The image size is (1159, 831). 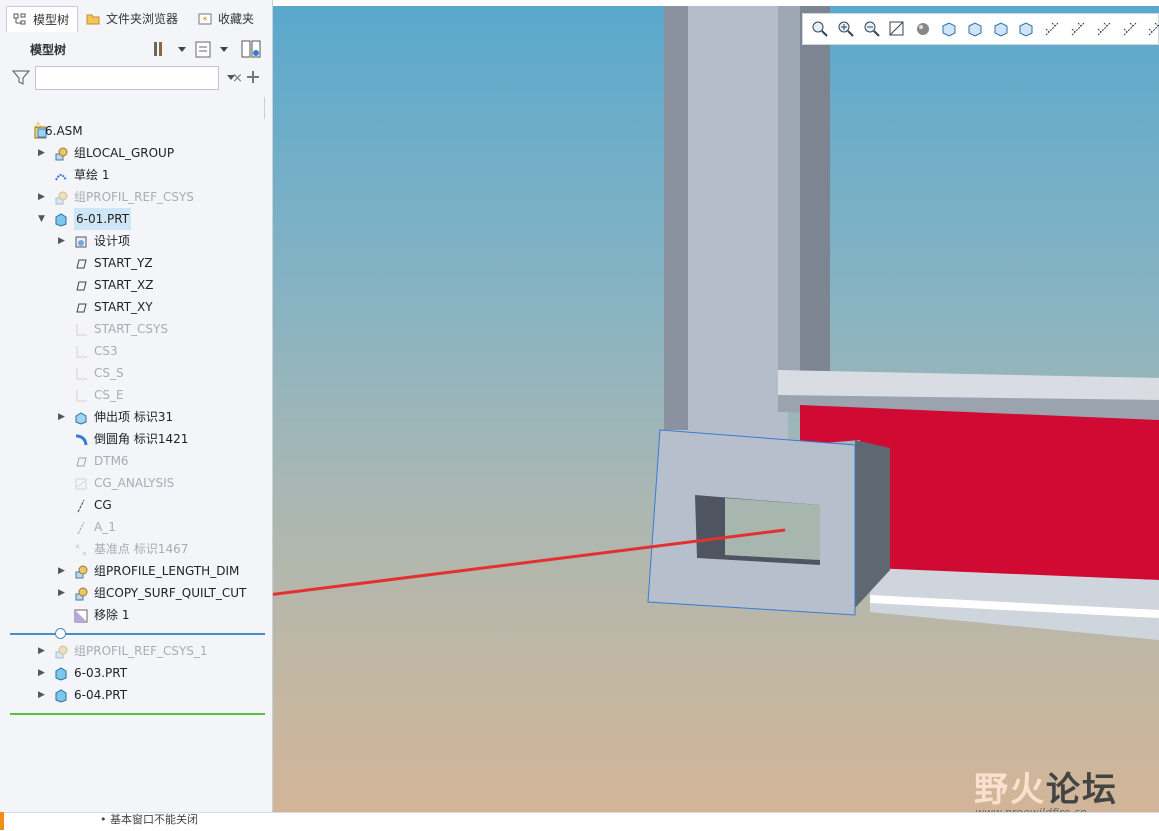 I want to click on model-tree-icon, so click(x=19, y=19).